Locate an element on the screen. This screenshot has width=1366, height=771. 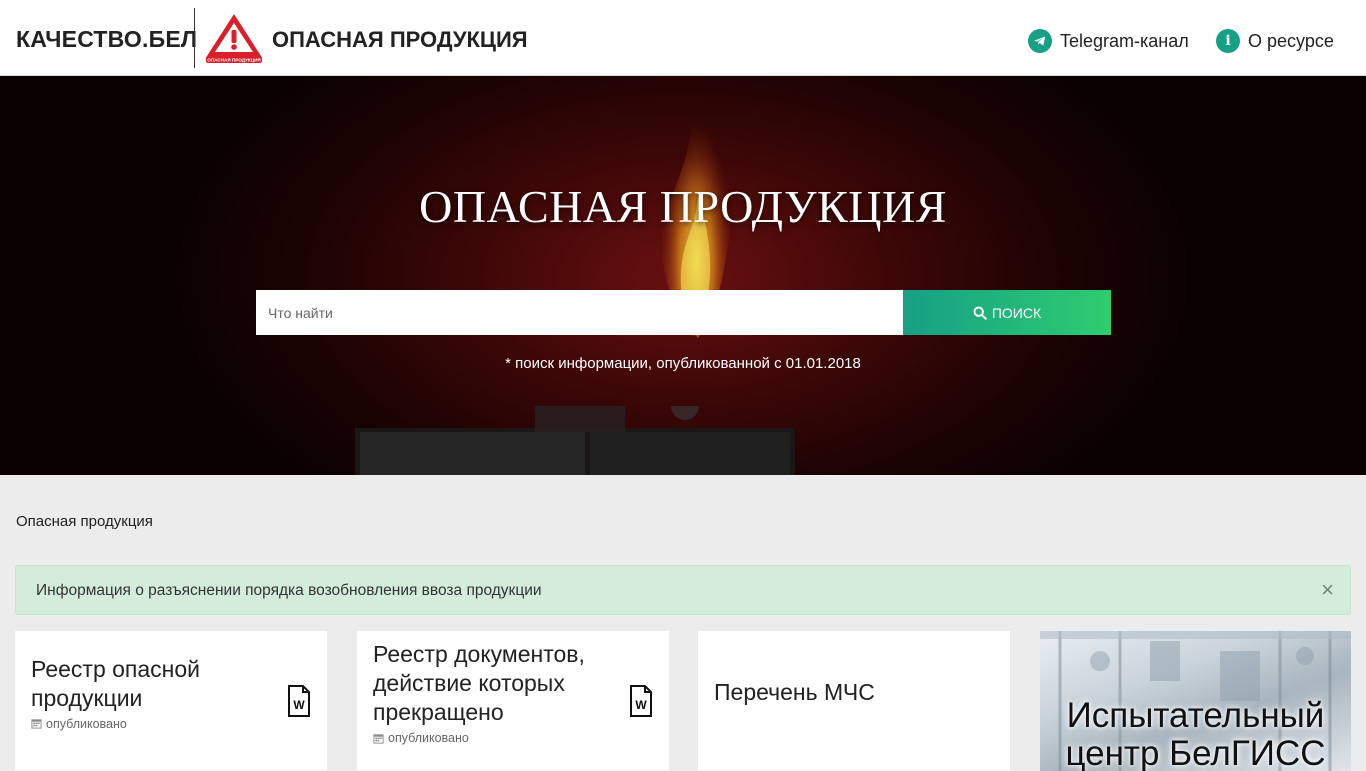
search-button-label: ПОИСК is located at coordinates (1016, 312).